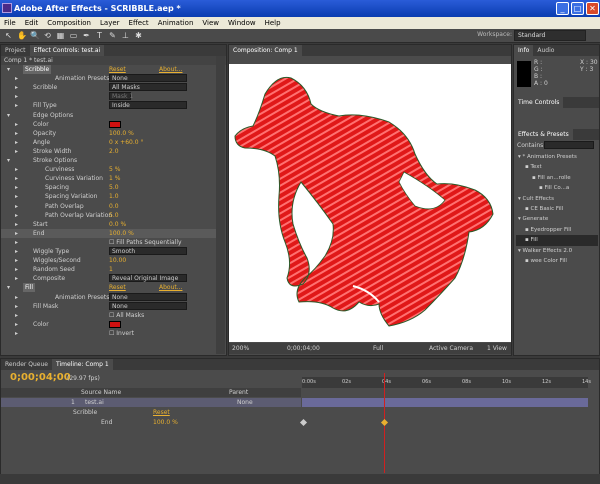 The width and height of the screenshot is (600, 484). I want to click on effect-row-22: Random Seed ▸ 1, so click(109, 269).